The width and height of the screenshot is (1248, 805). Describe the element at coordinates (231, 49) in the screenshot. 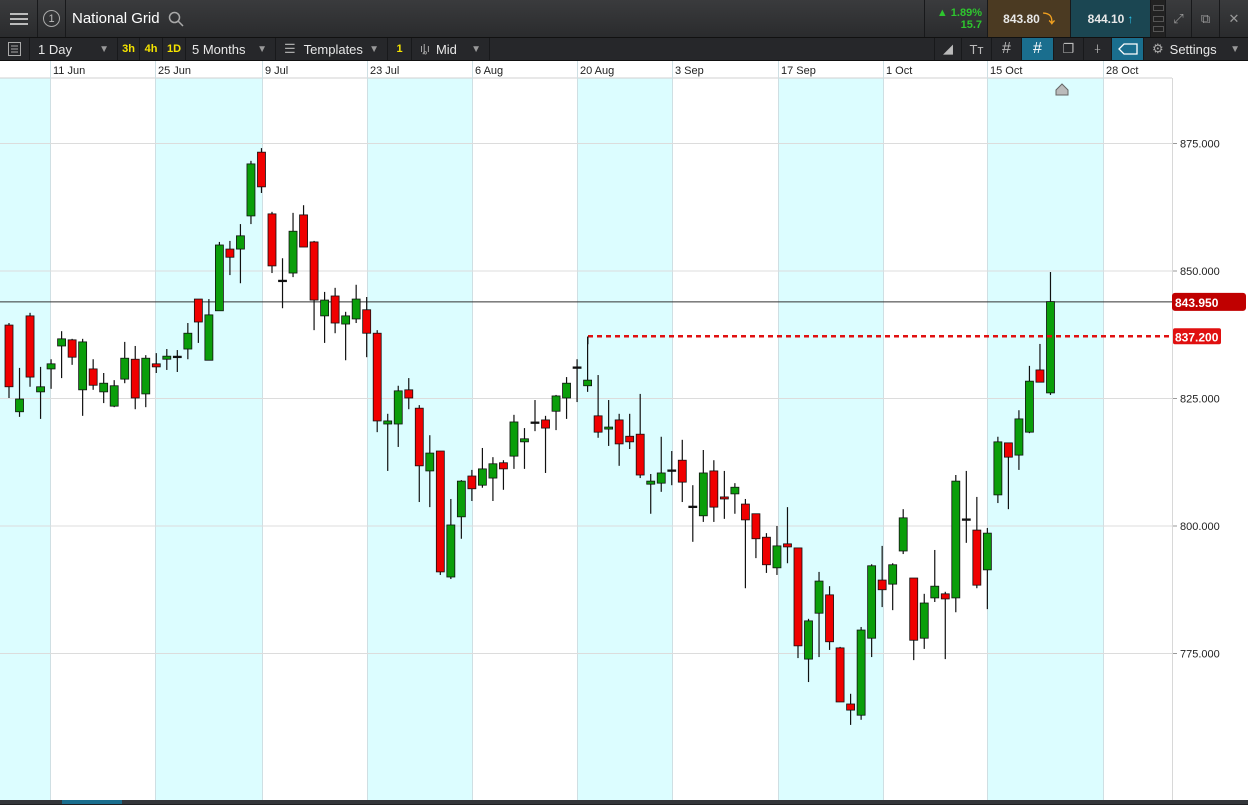

I see `range-select: 5 Months ▼` at that location.